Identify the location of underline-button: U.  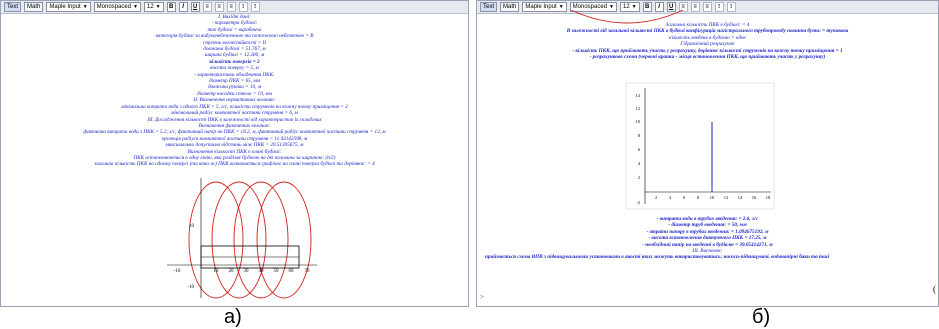
(195, 7).